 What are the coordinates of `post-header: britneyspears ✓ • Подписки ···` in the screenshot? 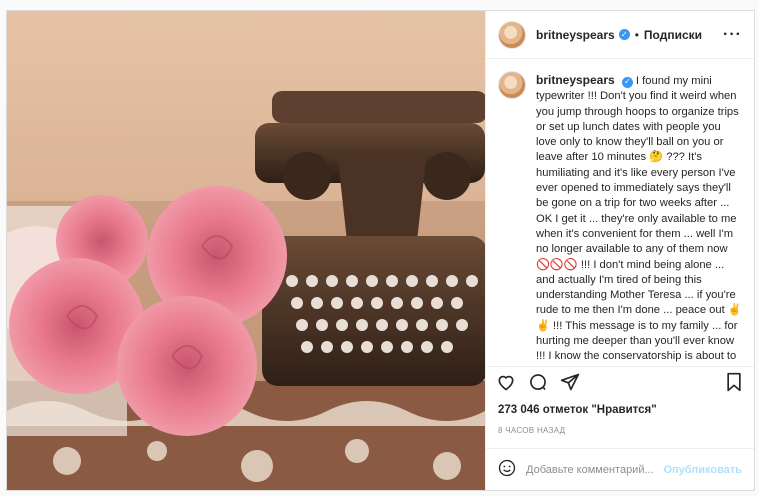 It's located at (620, 35).